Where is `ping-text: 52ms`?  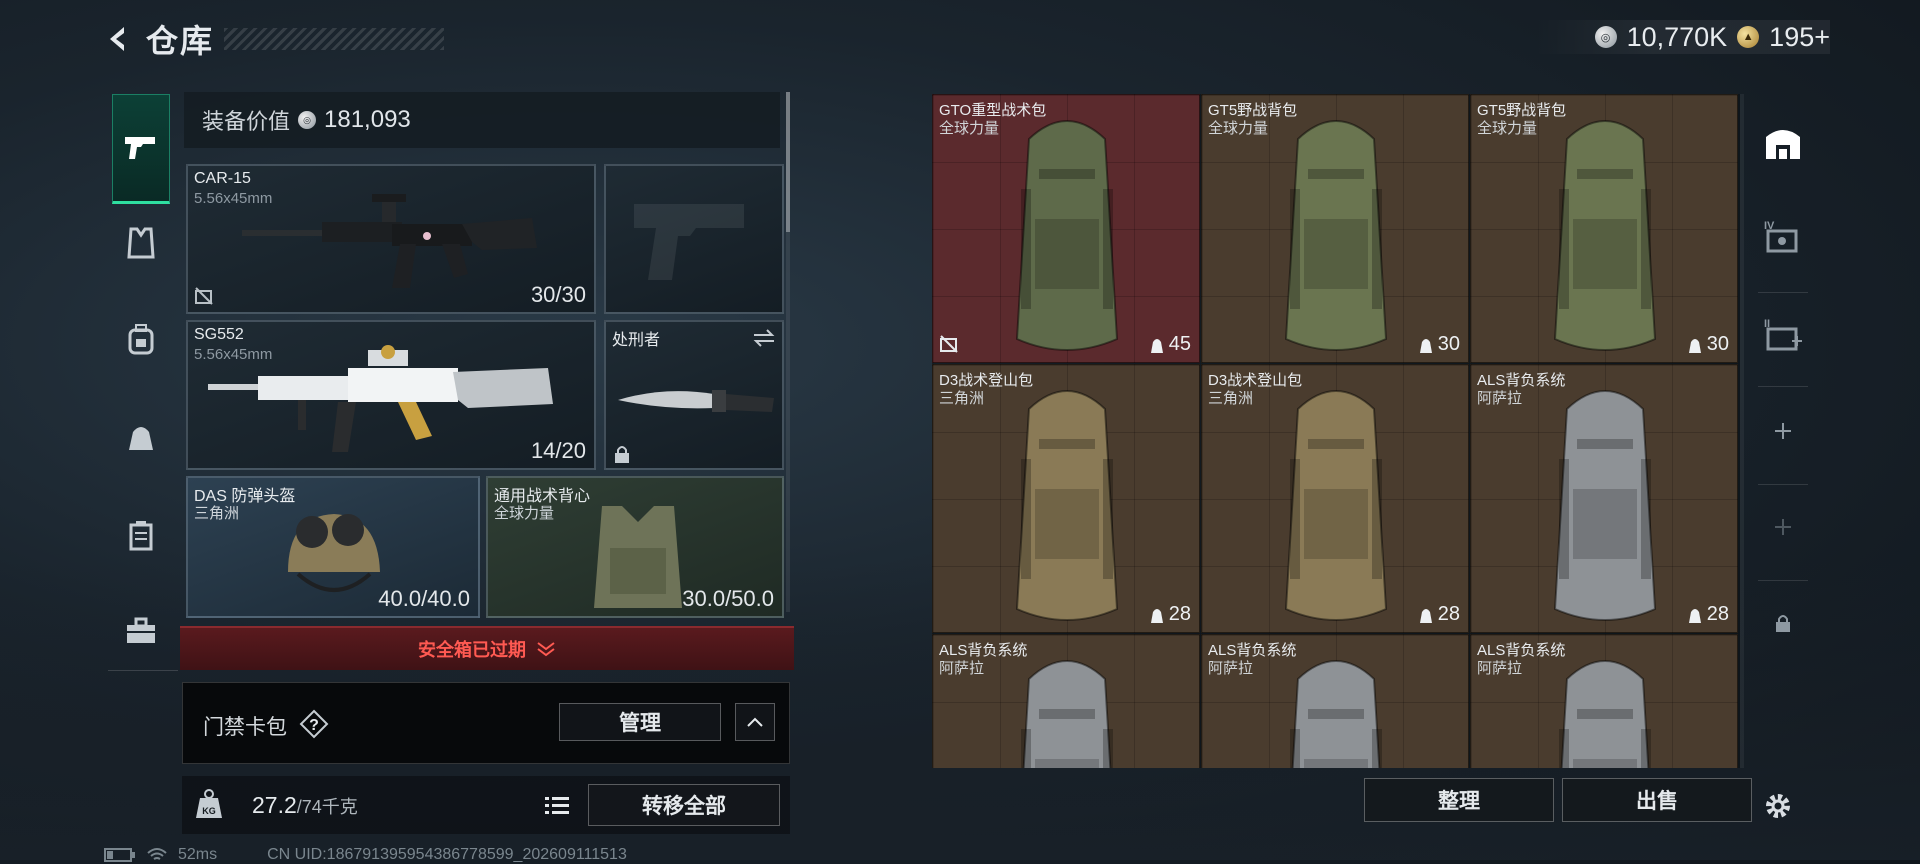 ping-text: 52ms is located at coordinates (198, 854).